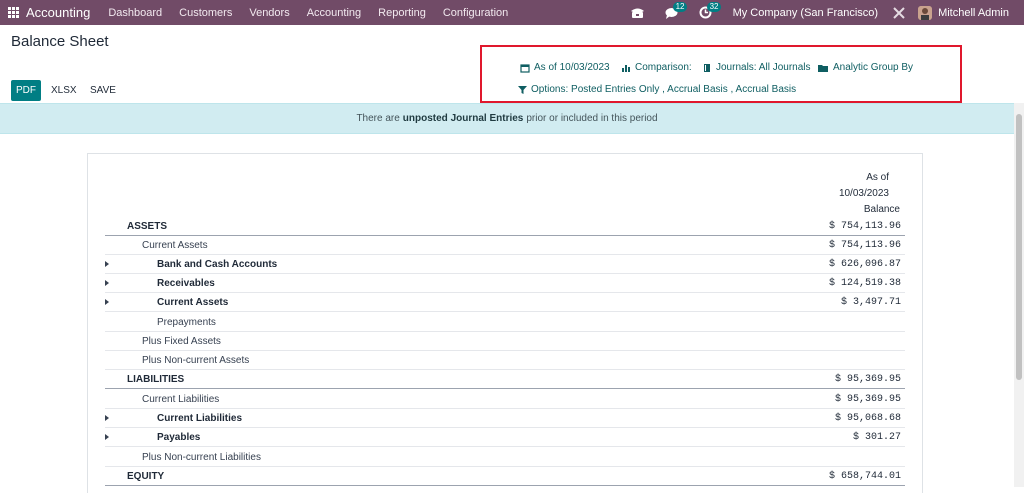 The height and width of the screenshot is (493, 1024). I want to click on menu-configuration: Configuration, so click(475, 13).